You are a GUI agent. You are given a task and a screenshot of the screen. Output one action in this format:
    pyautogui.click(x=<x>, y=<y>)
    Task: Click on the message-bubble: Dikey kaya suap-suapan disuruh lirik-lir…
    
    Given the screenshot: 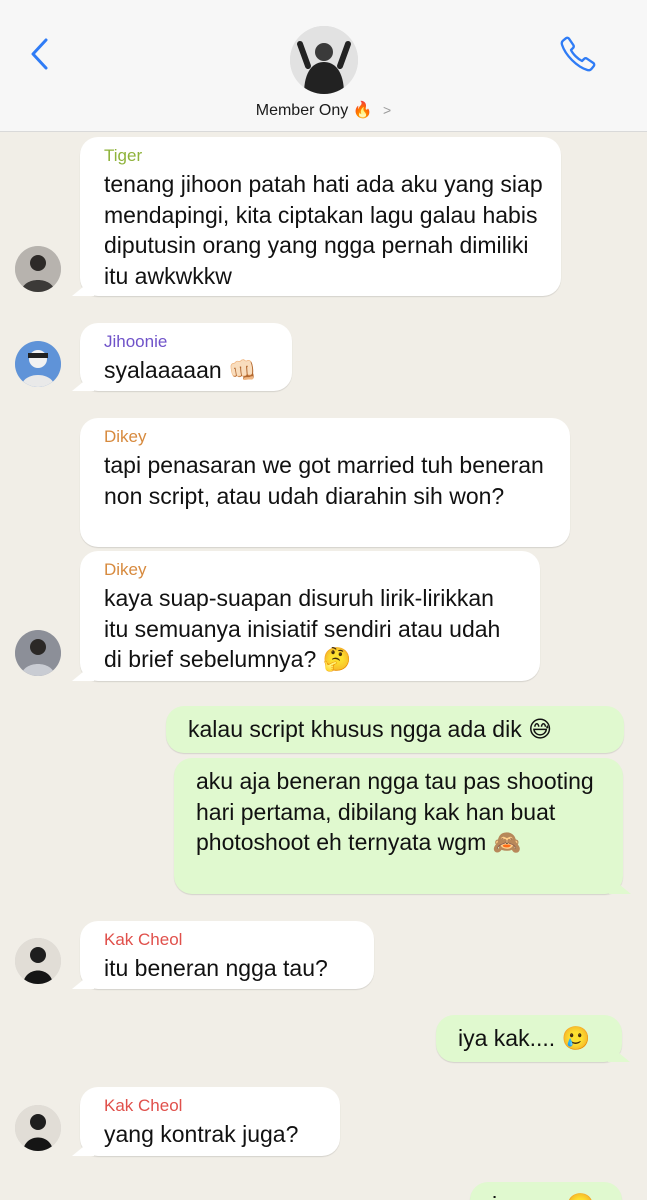 What is the action you would take?
    pyautogui.click(x=310, y=616)
    